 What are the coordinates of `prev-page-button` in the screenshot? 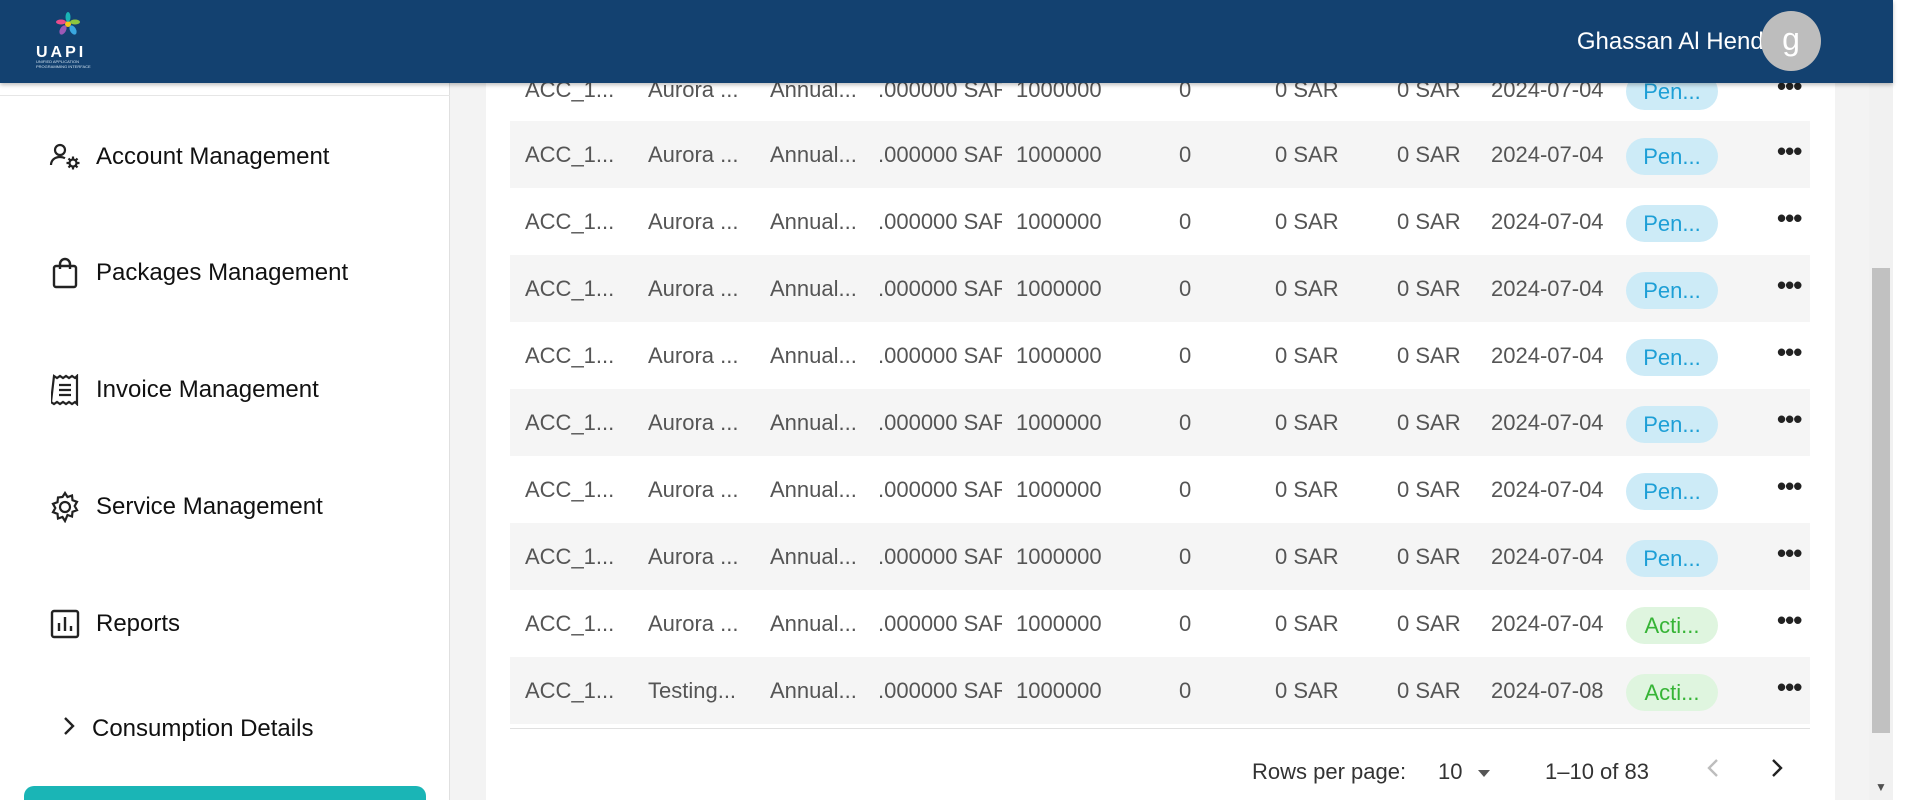 It's located at (1713, 771).